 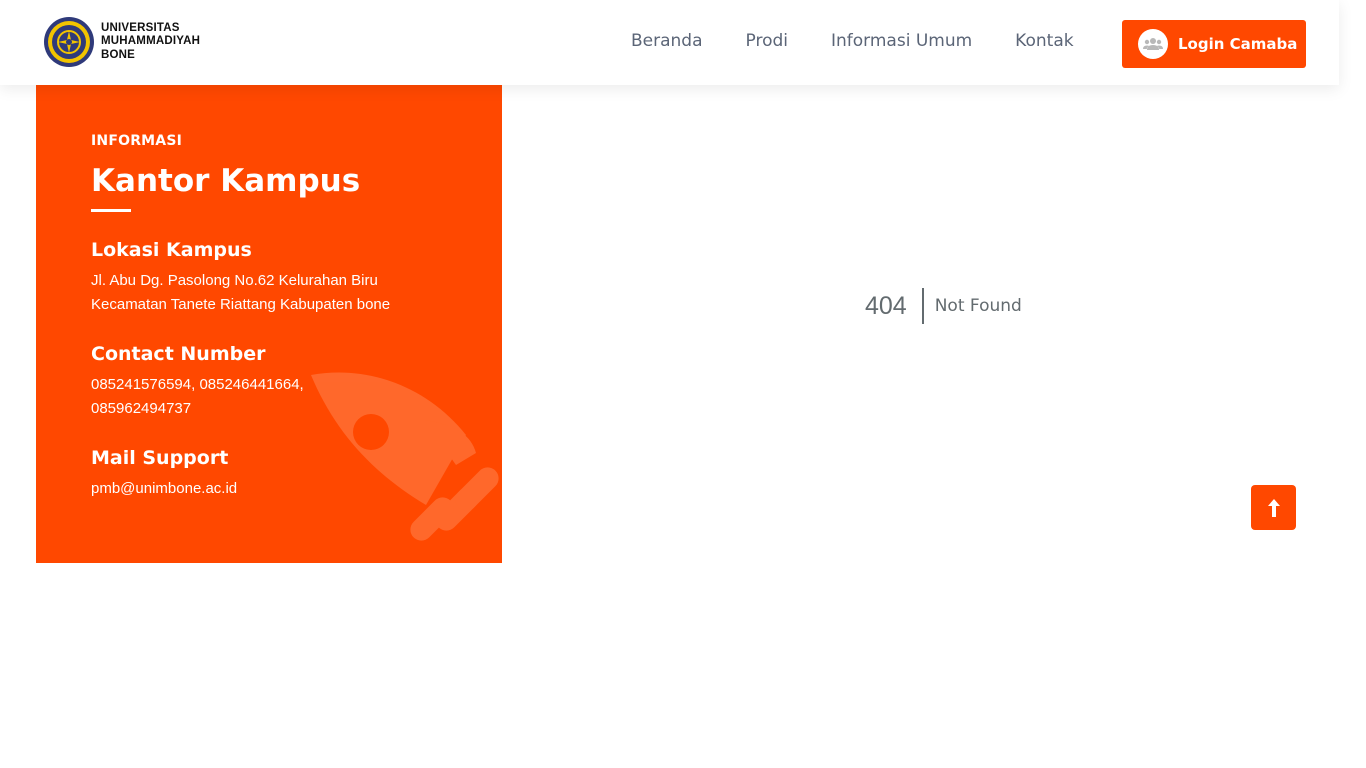 I want to click on contact-line-1: 085241576594, 085246441664,, so click(x=197, y=384).